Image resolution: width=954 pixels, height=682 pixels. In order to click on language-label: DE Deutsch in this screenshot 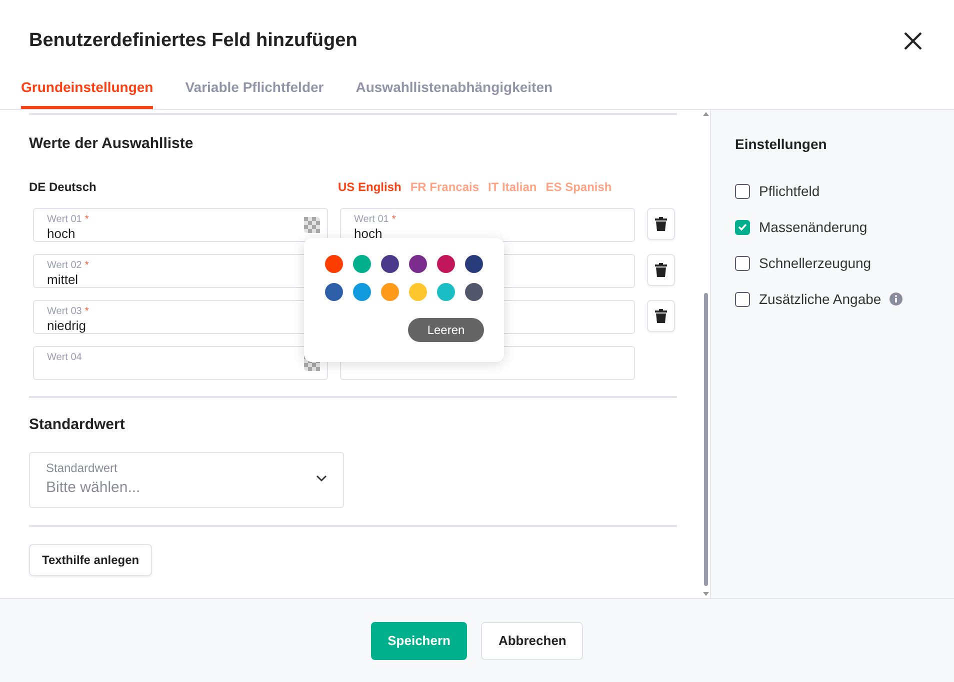, I will do `click(63, 187)`.